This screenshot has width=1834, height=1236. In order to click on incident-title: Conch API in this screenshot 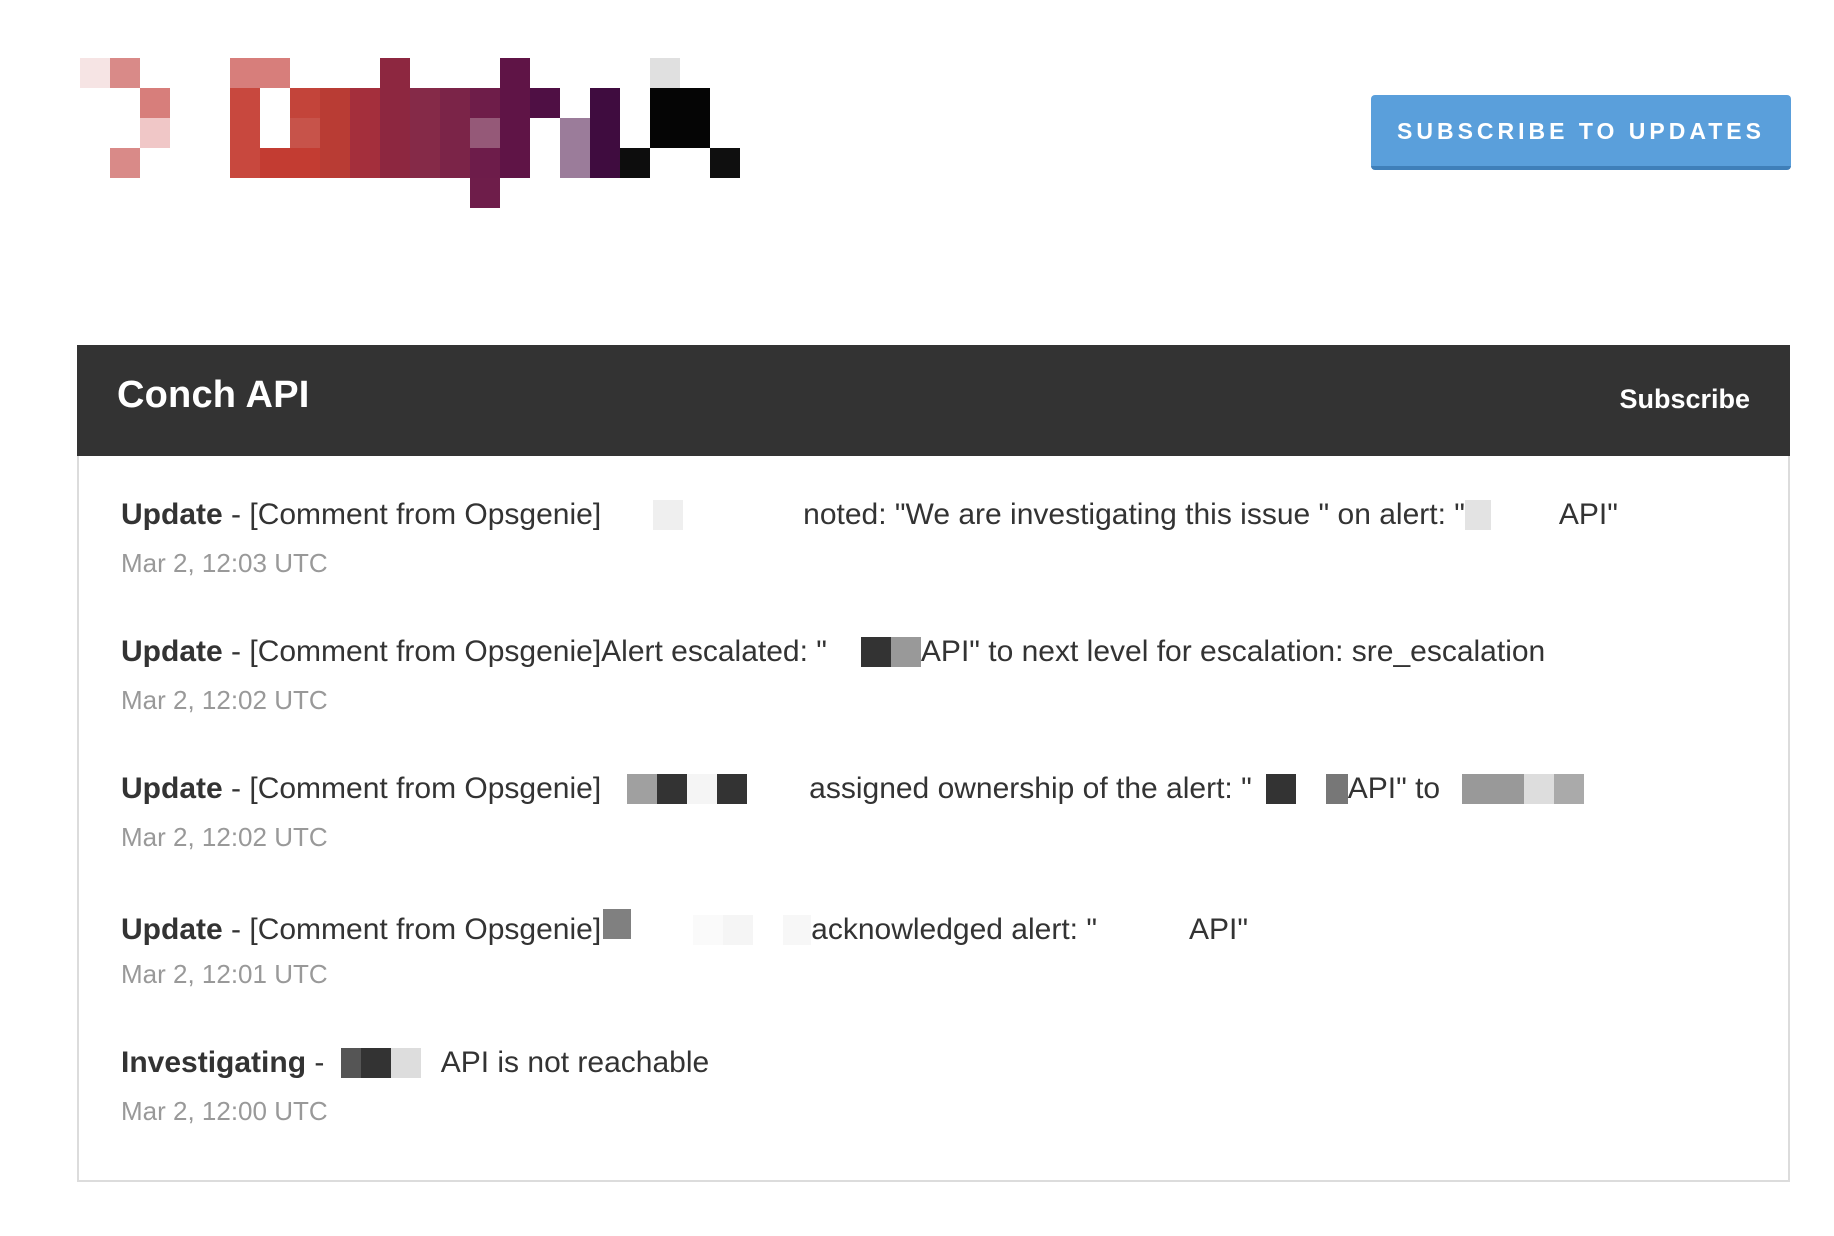, I will do `click(213, 395)`.